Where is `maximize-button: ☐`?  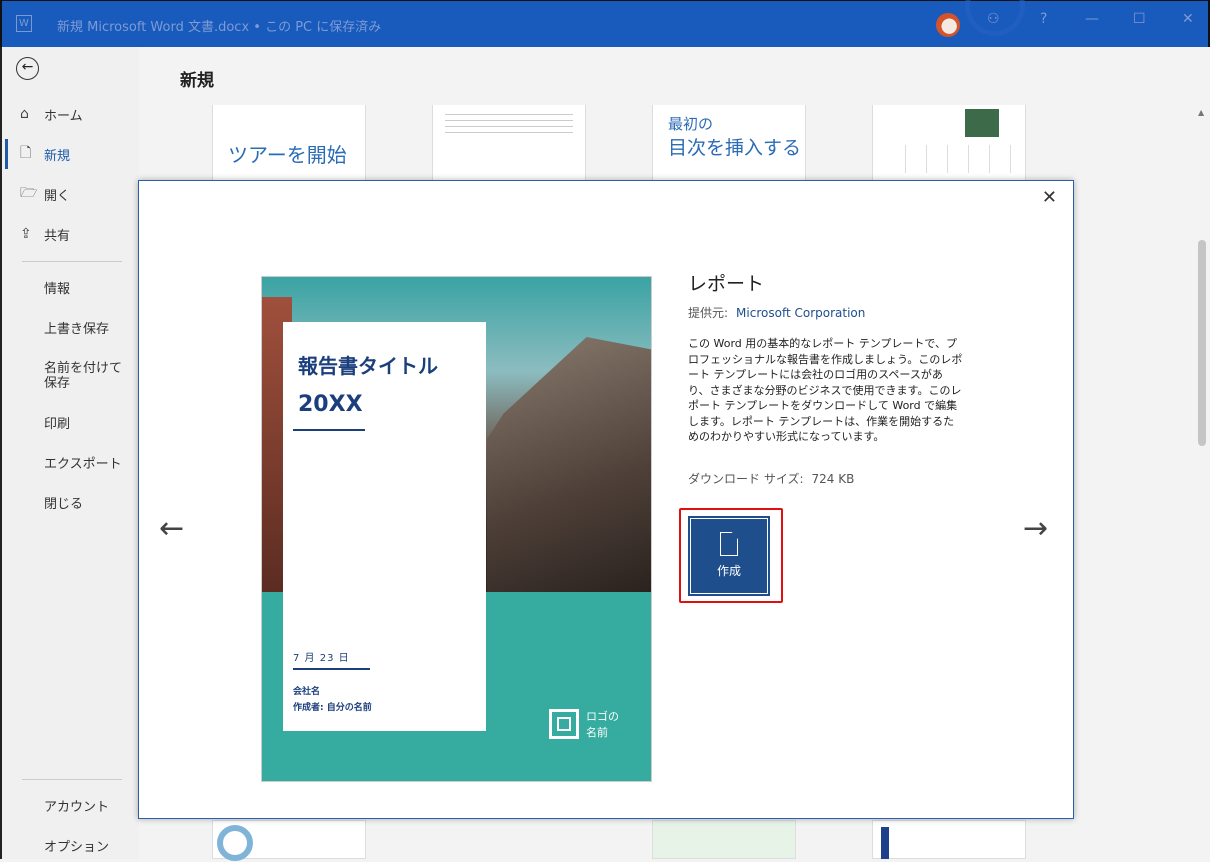 maximize-button: ☐ is located at coordinates (1139, 19).